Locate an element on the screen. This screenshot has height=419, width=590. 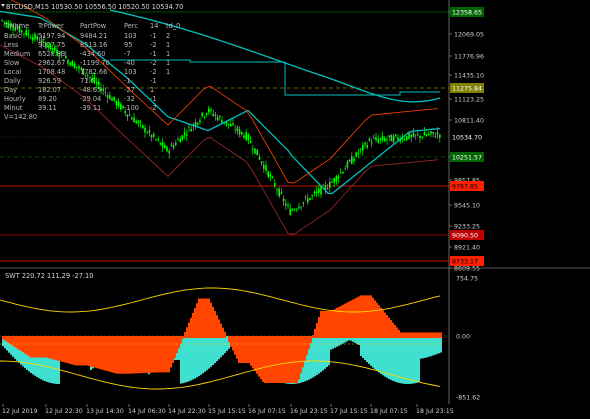
table-cell: 89.20 is located at coordinates (47, 99).